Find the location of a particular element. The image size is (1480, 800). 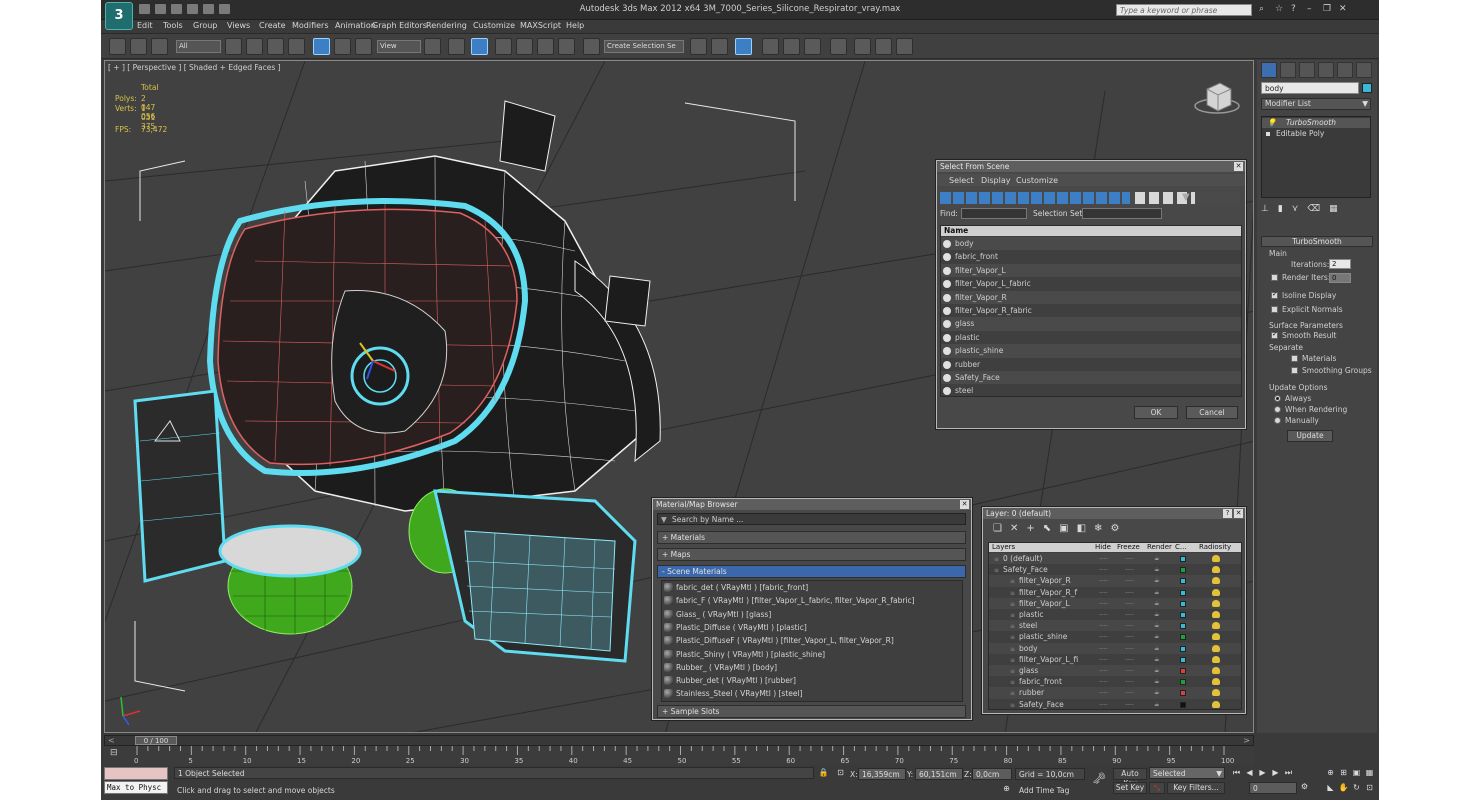

search-input: Type a keyword or phrase is located at coordinates (1184, 10).